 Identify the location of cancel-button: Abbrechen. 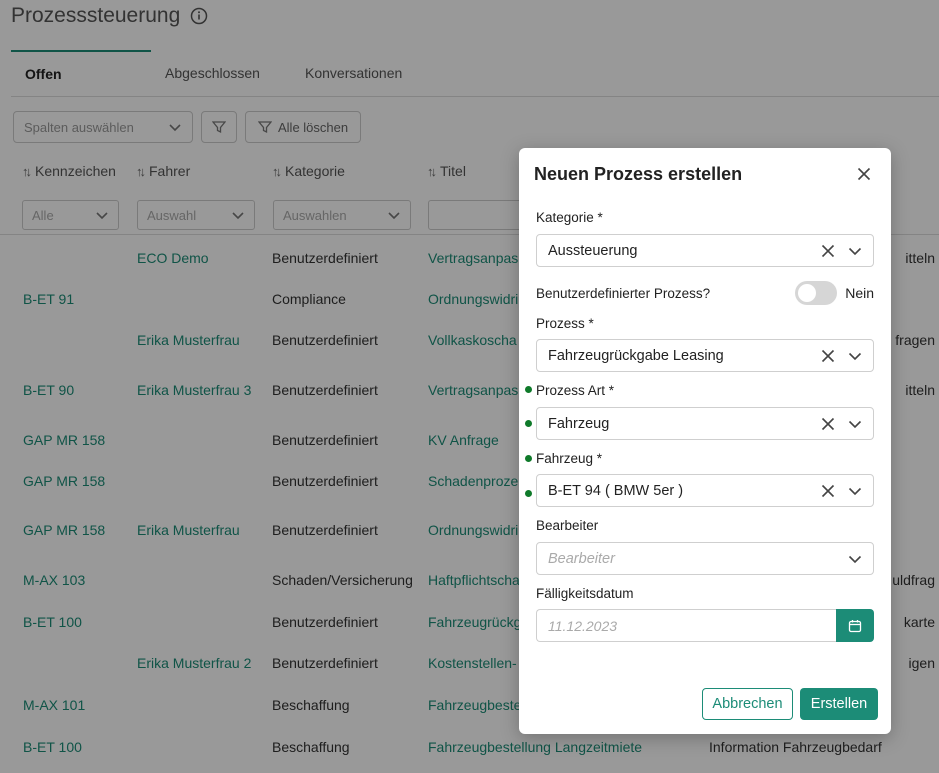
(747, 704).